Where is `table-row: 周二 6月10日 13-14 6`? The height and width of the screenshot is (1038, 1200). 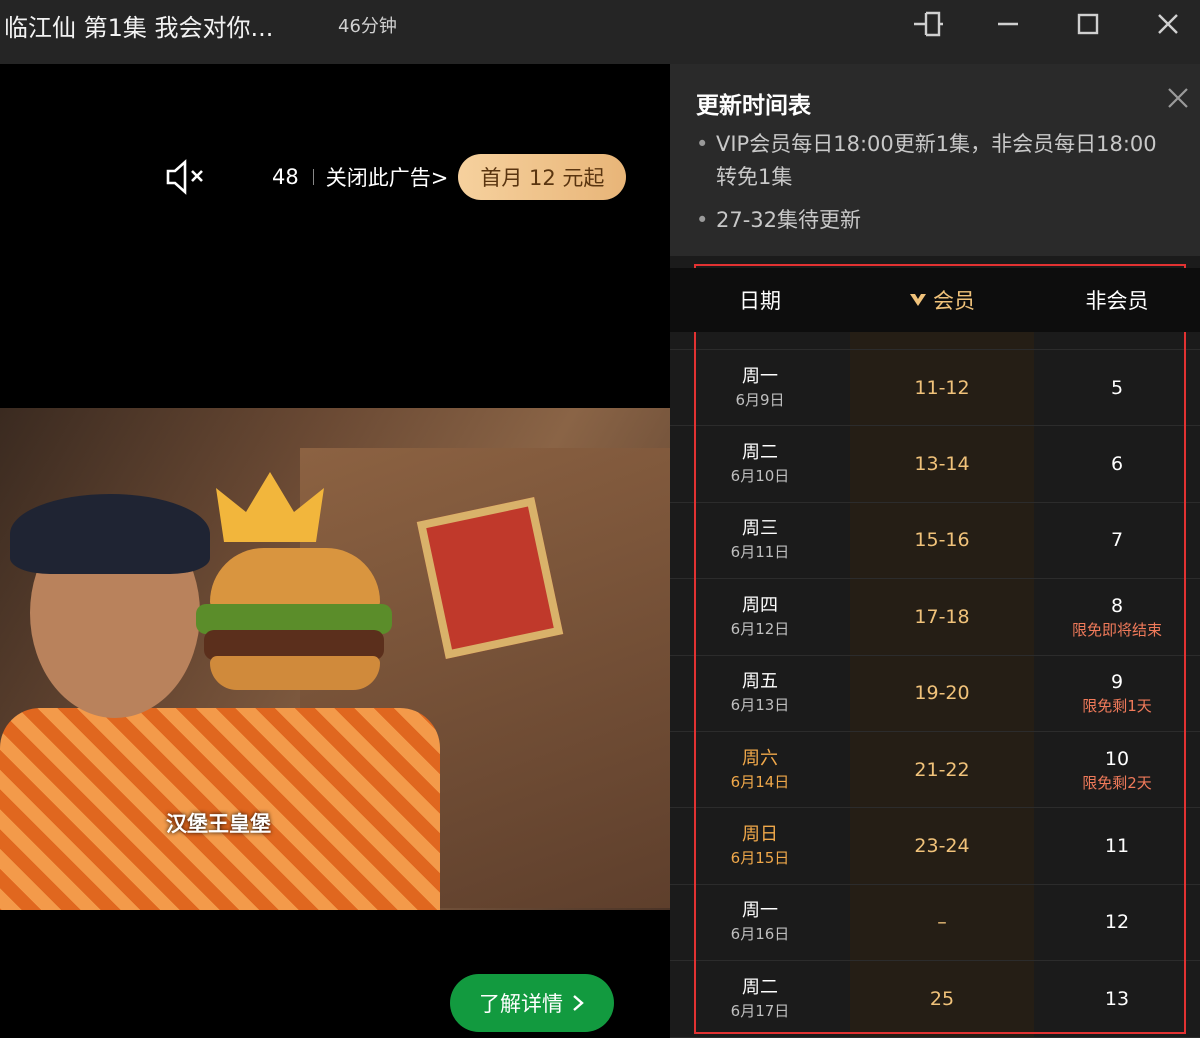
table-row: 周二 6月10日 13-14 6 is located at coordinates (935, 464).